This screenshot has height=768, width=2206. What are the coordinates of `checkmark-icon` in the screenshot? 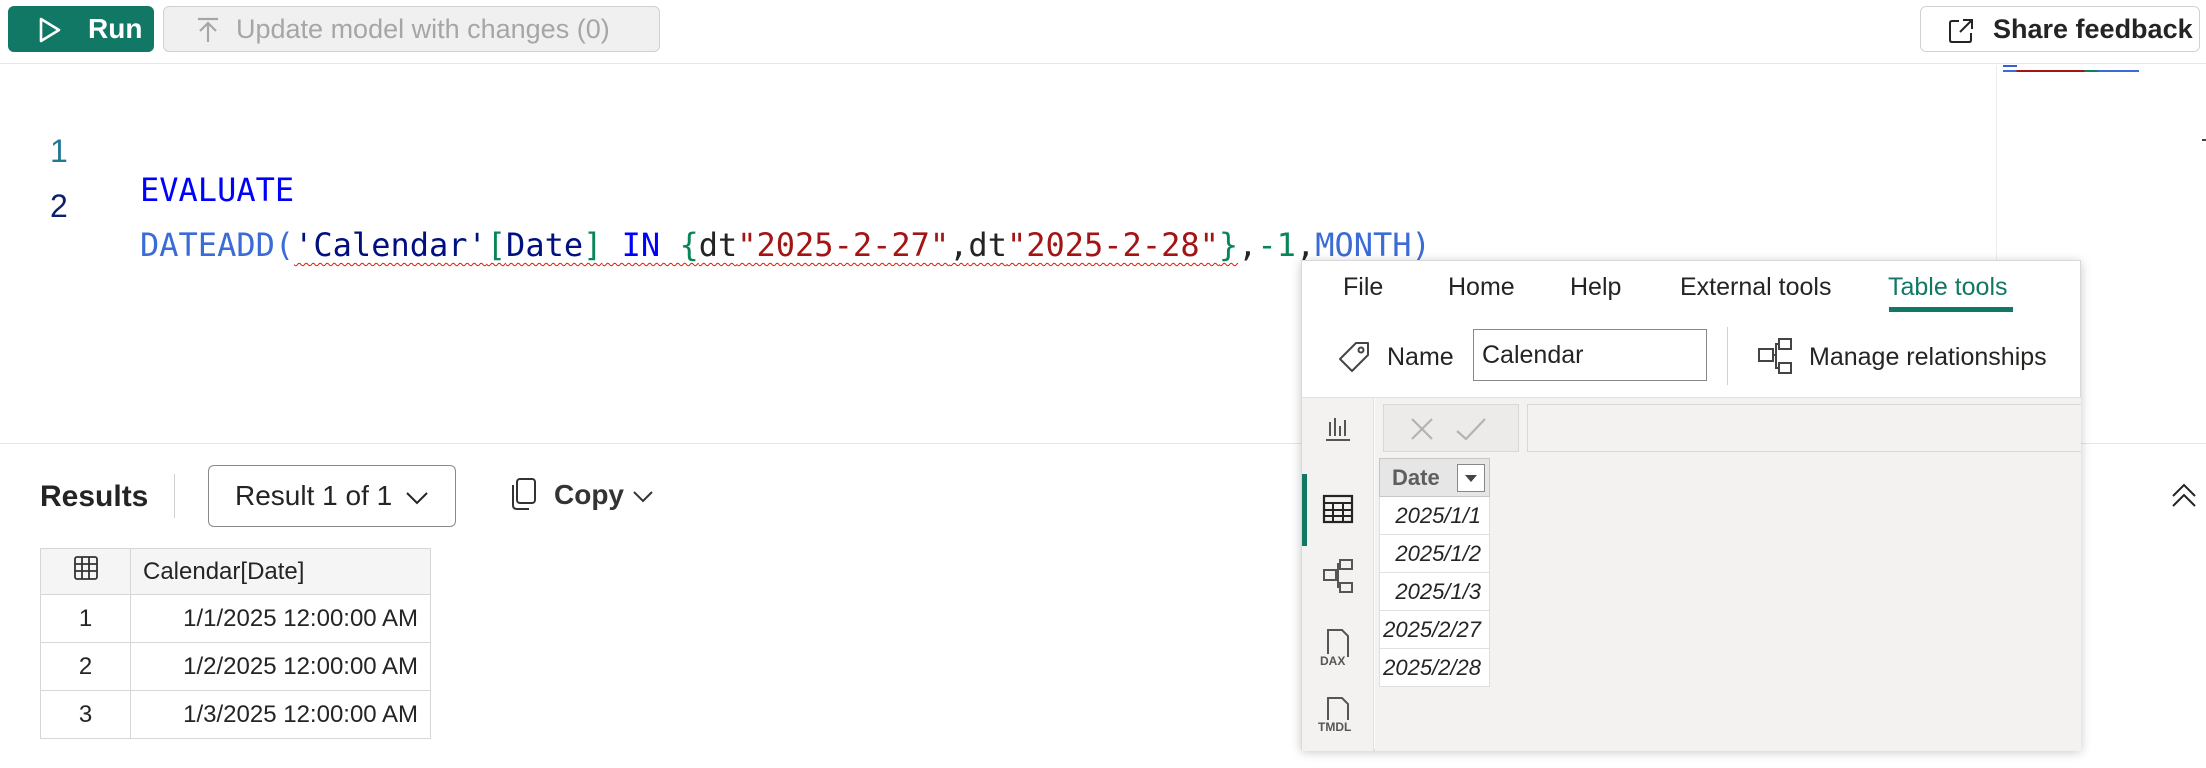 It's located at (1471, 429).